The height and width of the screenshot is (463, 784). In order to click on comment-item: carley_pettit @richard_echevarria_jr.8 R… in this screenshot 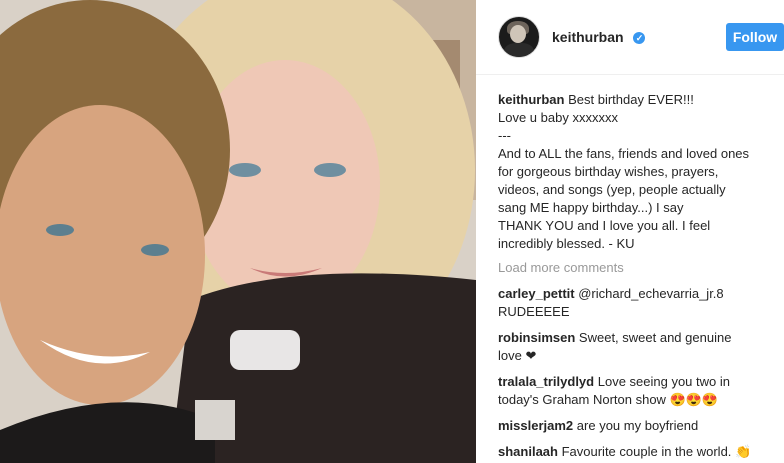, I will do `click(633, 303)`.